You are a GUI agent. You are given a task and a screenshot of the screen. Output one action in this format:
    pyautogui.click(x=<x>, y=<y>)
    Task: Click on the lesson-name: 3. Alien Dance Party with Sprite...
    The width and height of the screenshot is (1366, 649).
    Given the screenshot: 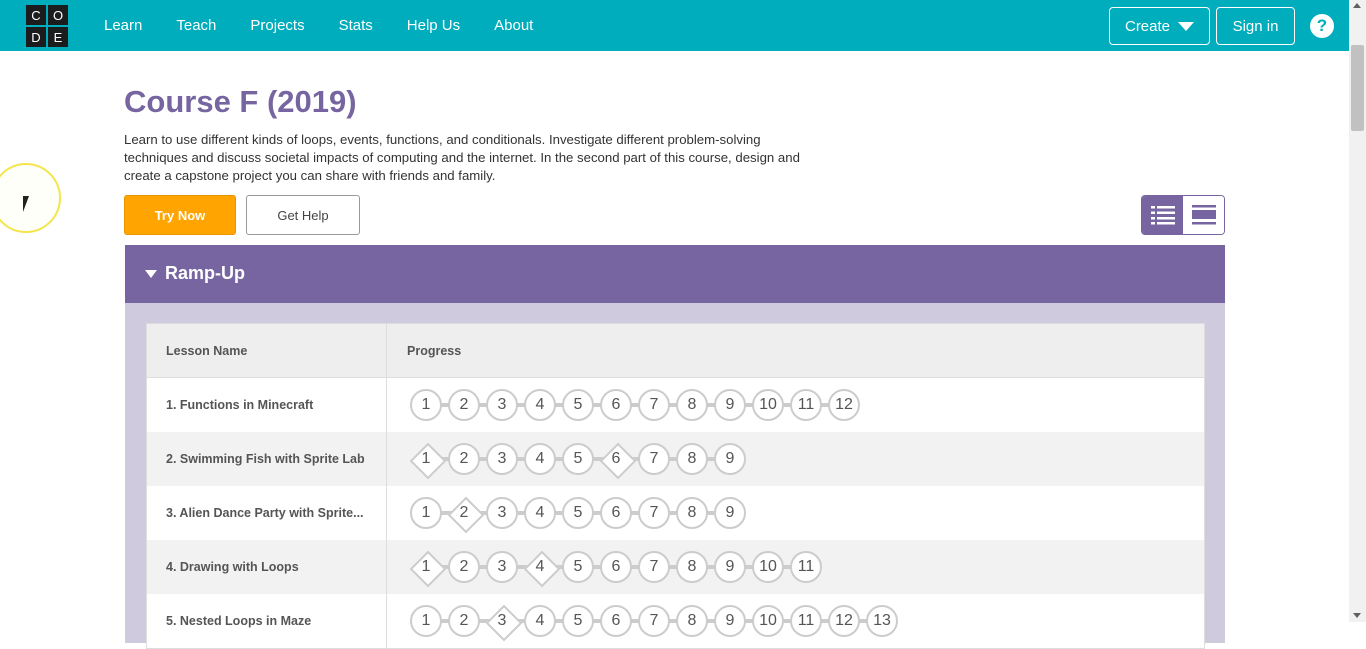 What is the action you would take?
    pyautogui.click(x=267, y=513)
    